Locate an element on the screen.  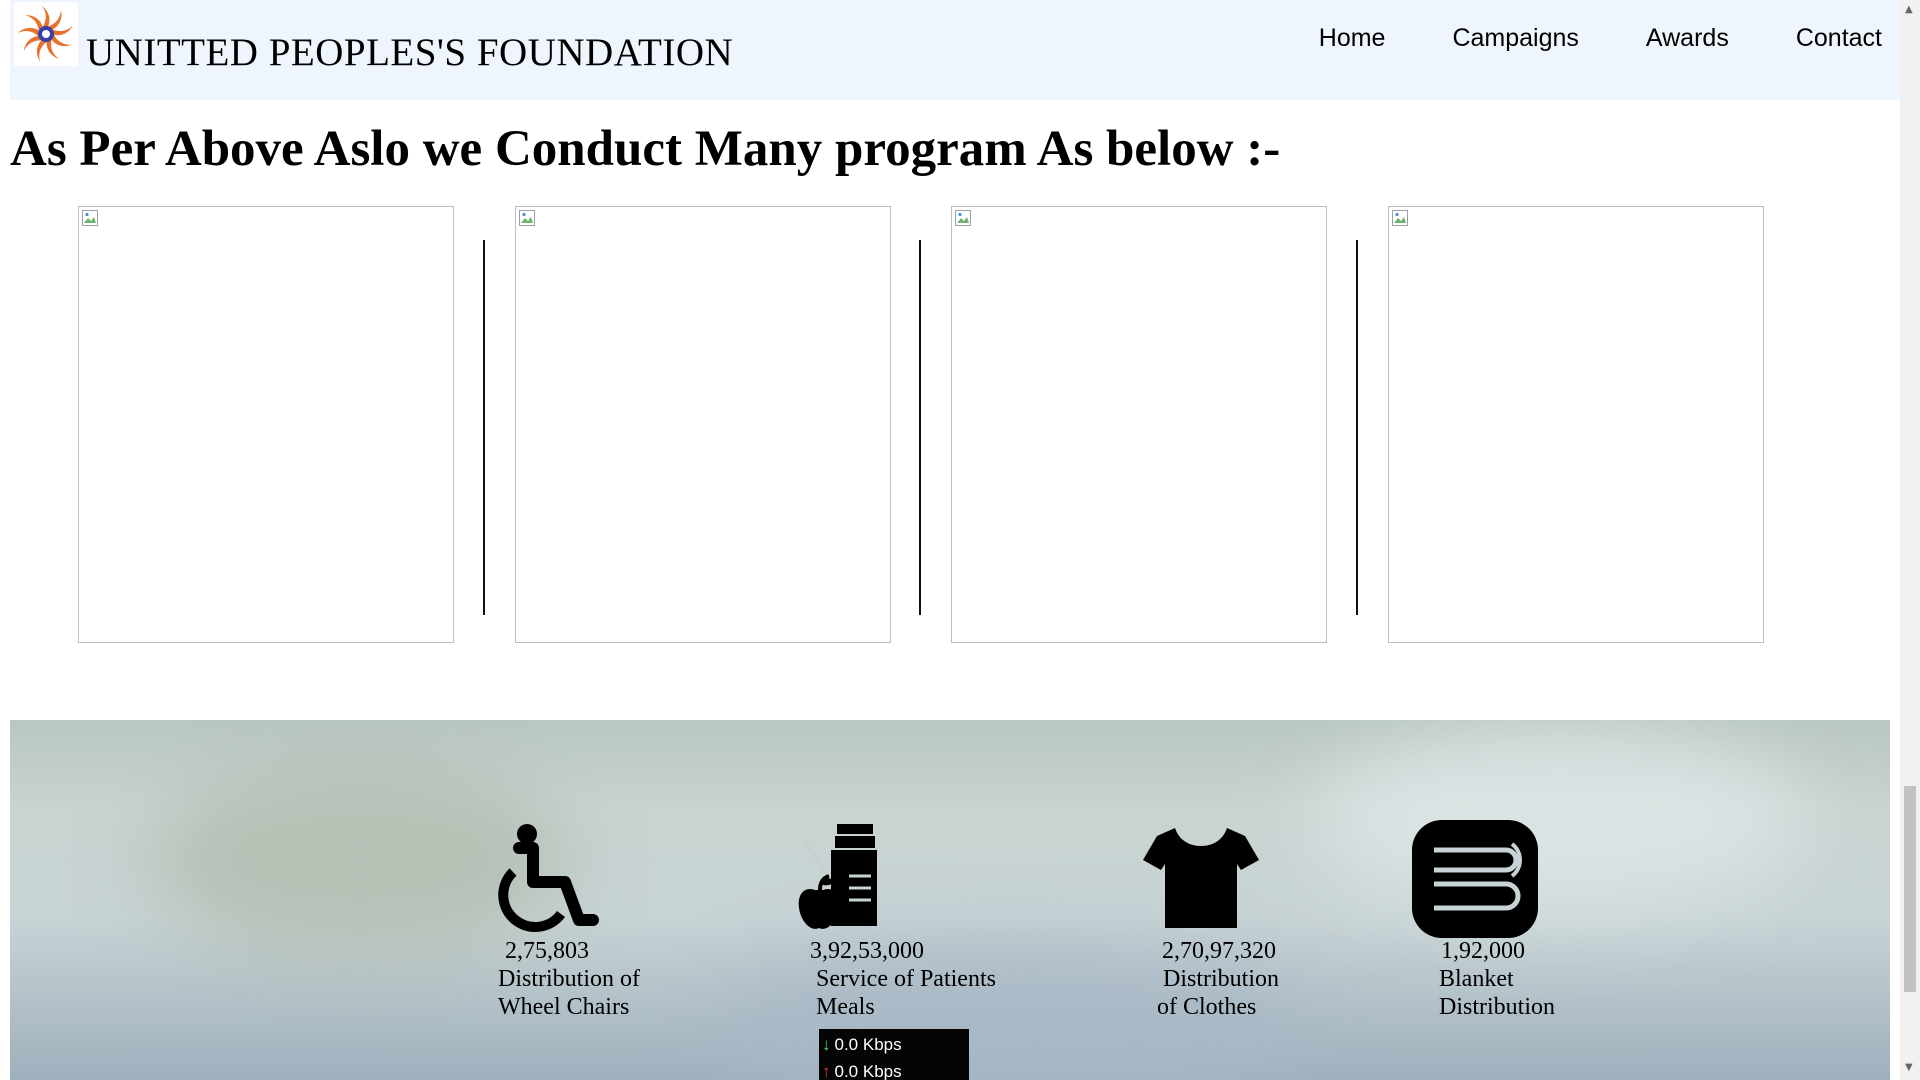
stat-number: 3,92,53,000 is located at coordinates (867, 951).